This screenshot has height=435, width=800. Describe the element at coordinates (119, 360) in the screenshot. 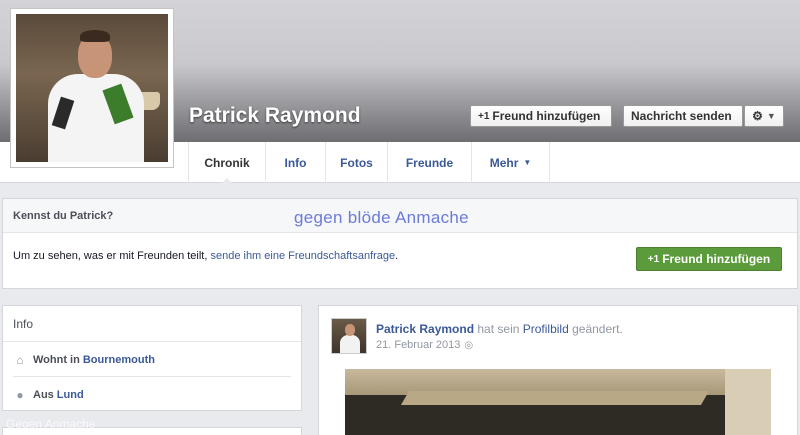

I see `info-row-value-link: Bournemouth` at that location.